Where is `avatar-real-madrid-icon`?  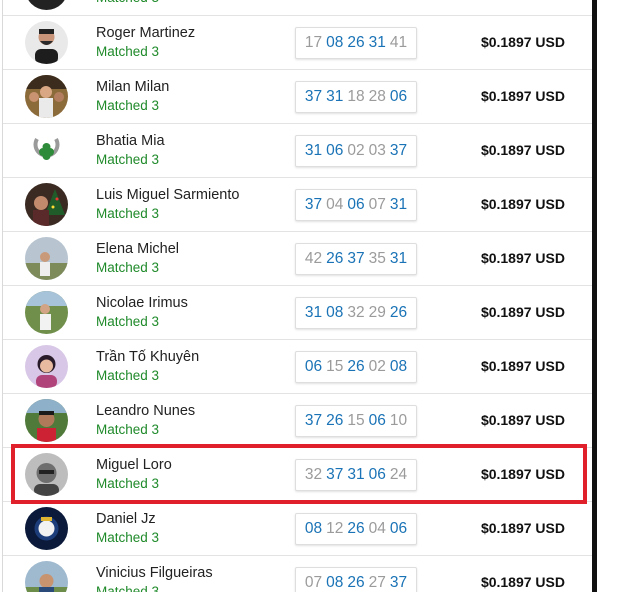 avatar-real-madrid-icon is located at coordinates (46, 528).